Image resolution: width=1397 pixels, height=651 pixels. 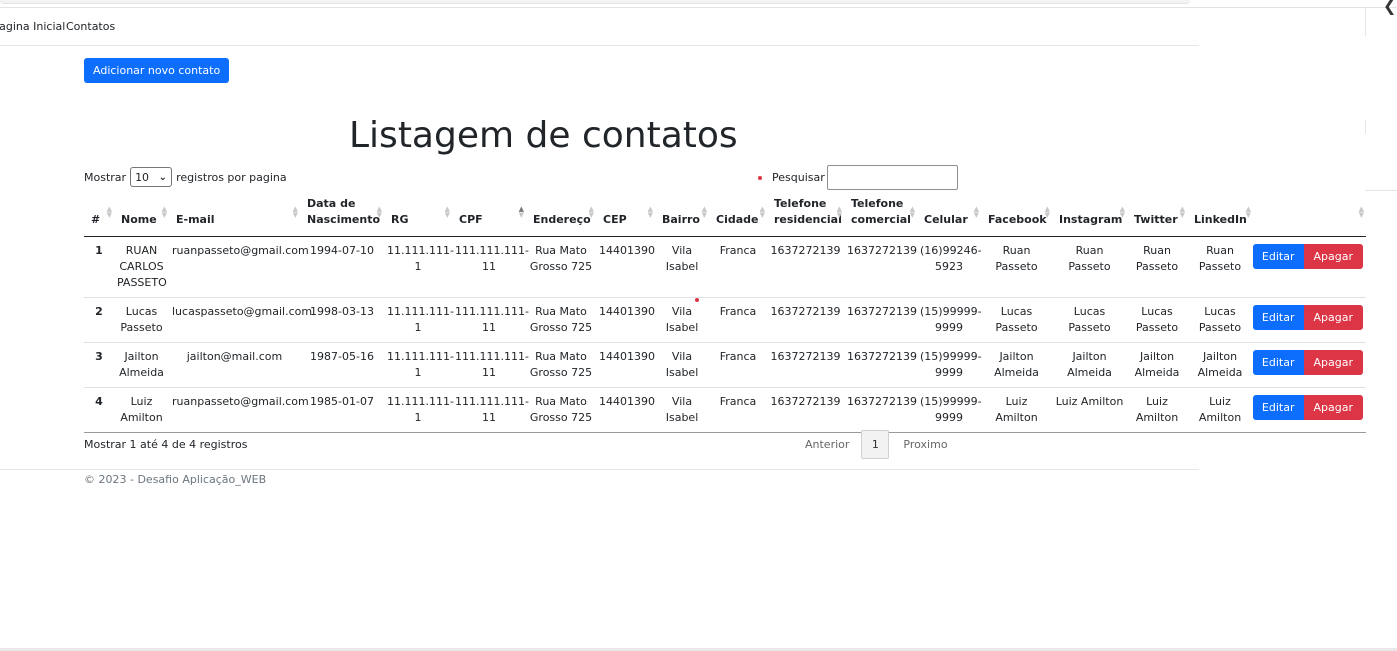 I want to click on column-header-label: E-mail, so click(x=195, y=219).